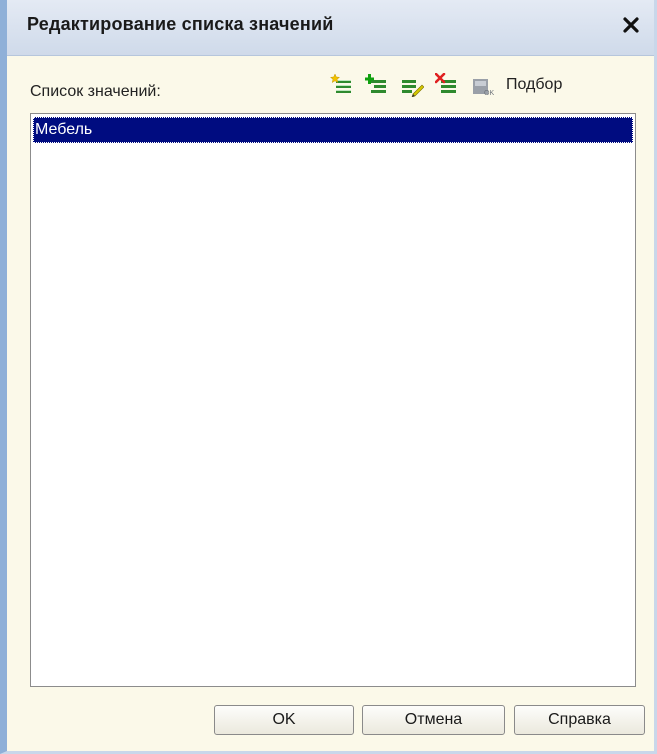 The width and height of the screenshot is (657, 754). I want to click on save-item-icon: OK, so click(483, 88).